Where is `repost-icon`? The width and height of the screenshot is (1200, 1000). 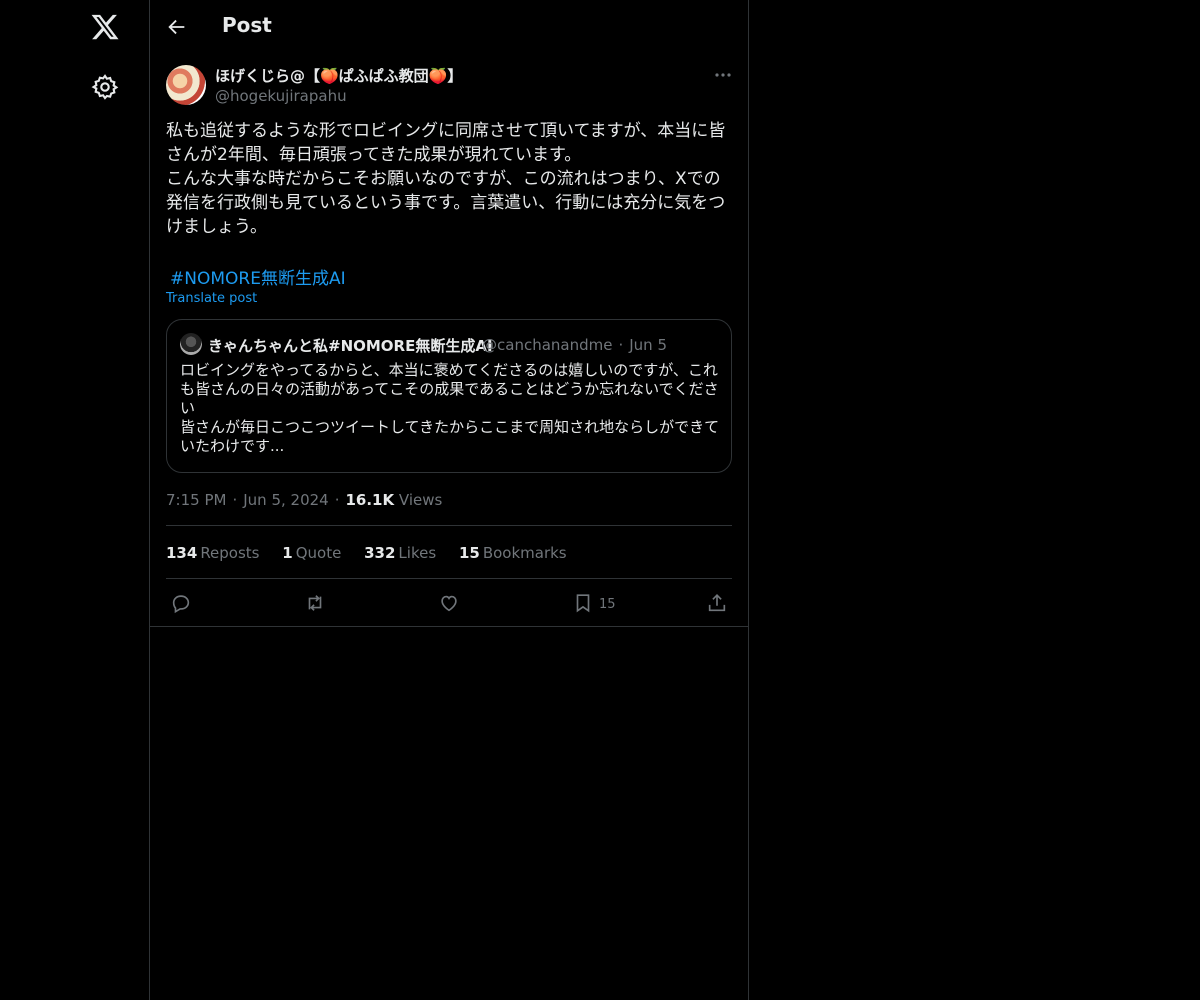 repost-icon is located at coordinates (315, 603).